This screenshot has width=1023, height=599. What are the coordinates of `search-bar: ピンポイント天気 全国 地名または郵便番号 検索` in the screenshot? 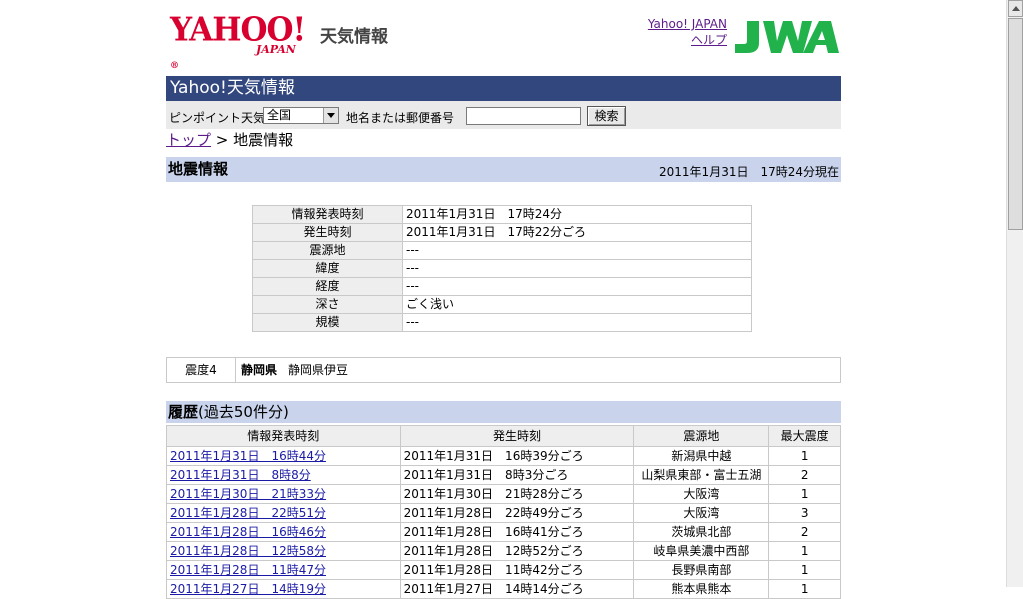 It's located at (503, 115).